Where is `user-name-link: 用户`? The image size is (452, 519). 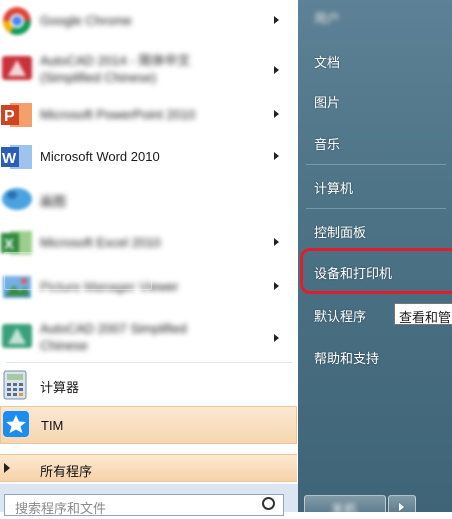 user-name-link: 用户 is located at coordinates (327, 17).